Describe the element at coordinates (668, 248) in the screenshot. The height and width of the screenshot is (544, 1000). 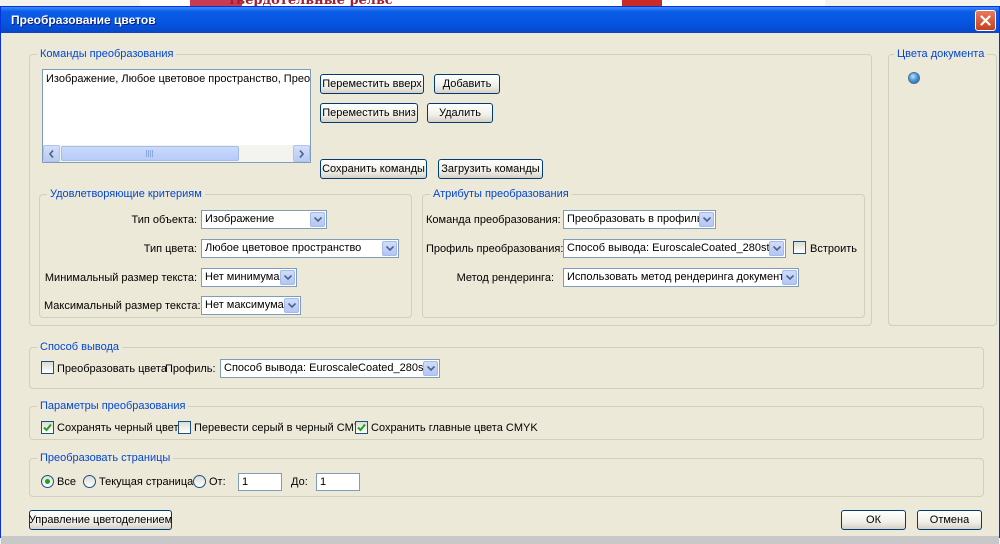
I see `conversion-profile-value: Способ вывода: EuroscaleCoated_280st` at that location.